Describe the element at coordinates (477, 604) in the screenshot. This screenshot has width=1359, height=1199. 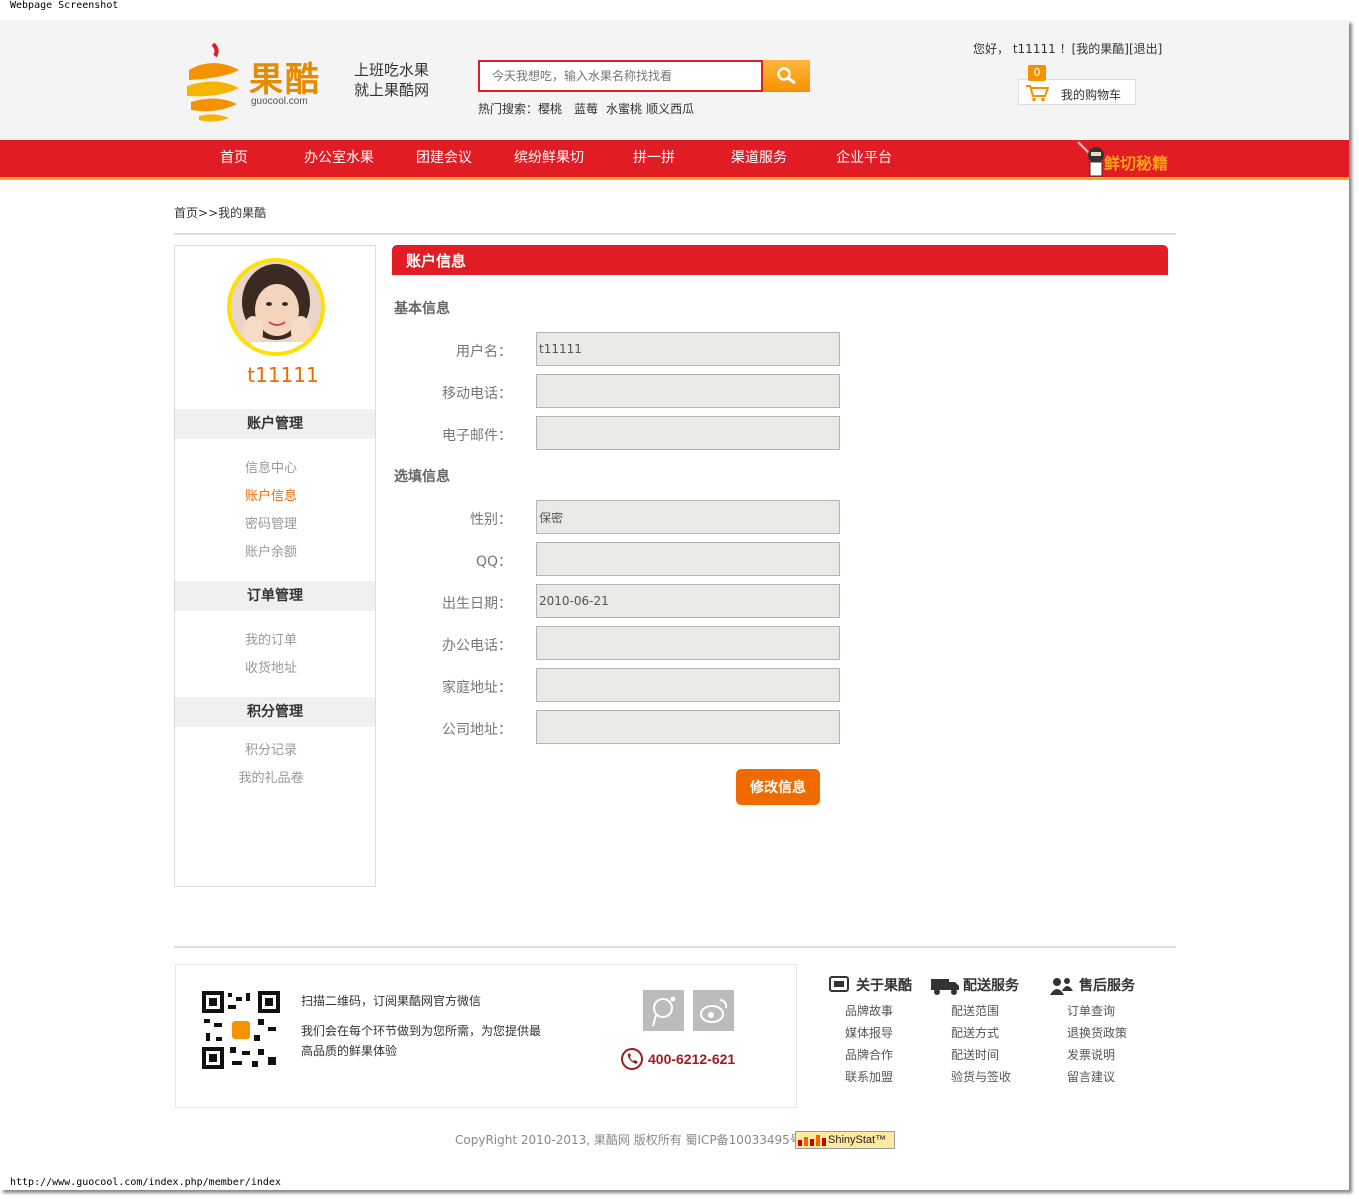
I see `birthday-label: 出生日期：` at that location.